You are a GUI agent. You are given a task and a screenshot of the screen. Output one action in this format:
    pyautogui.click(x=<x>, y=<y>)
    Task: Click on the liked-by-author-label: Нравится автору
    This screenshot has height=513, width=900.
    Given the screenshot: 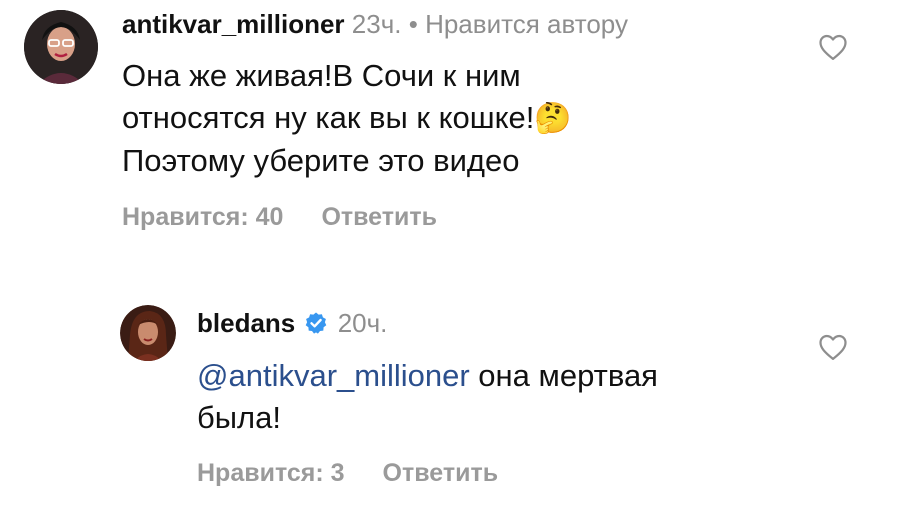 What is the action you would take?
    pyautogui.click(x=526, y=24)
    